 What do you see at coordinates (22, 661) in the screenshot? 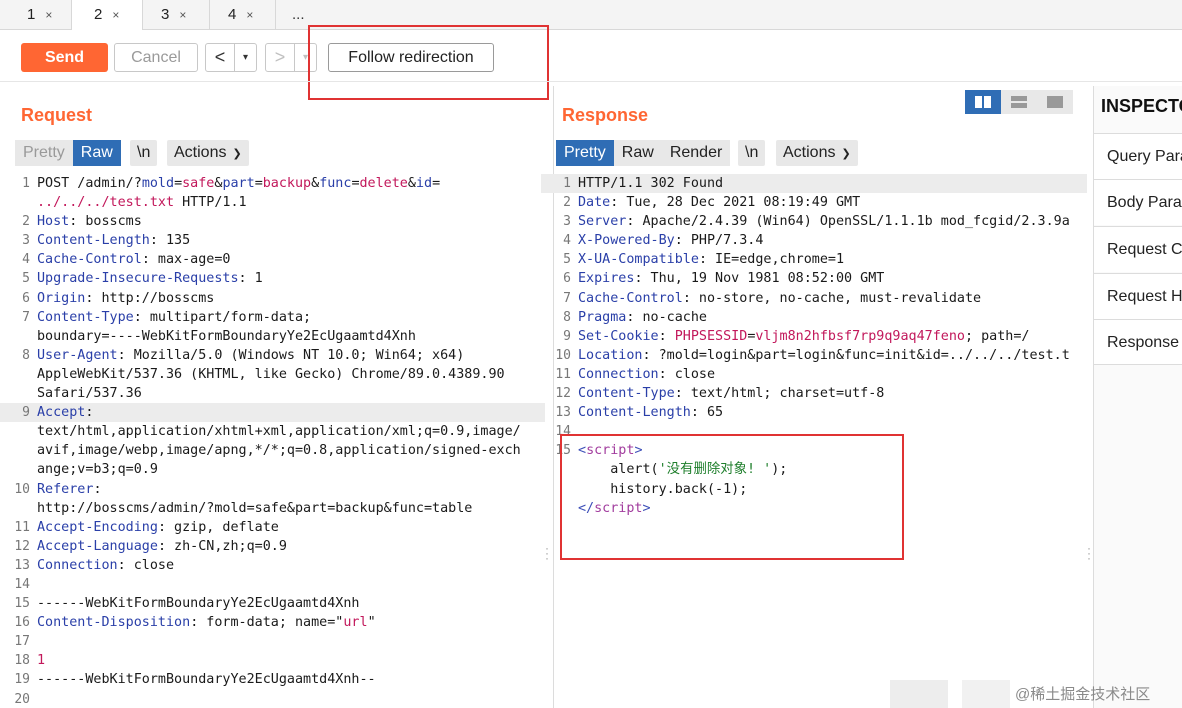
I see `line-number: 18` at bounding box center [22, 661].